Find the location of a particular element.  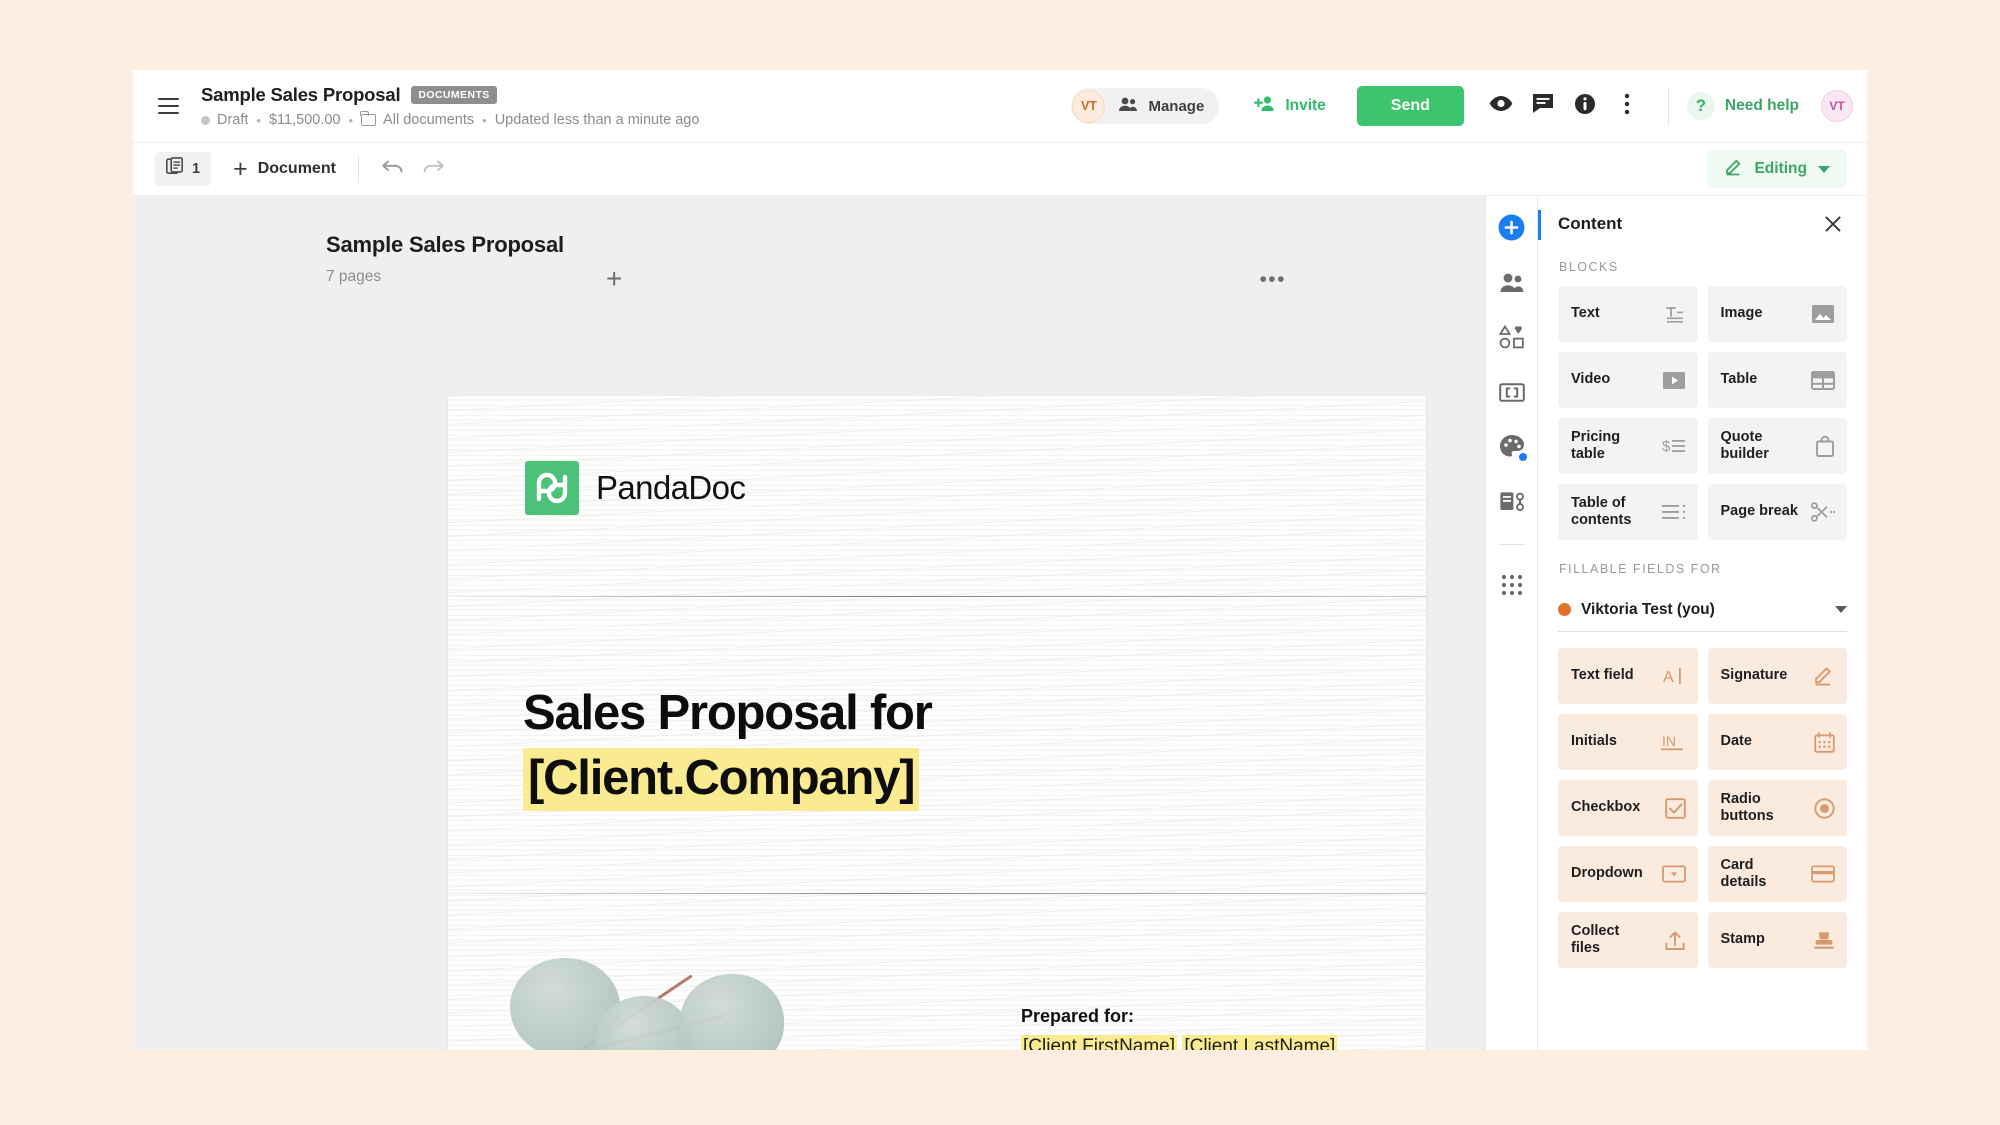

add-document-button: + Document is located at coordinates (284, 169).